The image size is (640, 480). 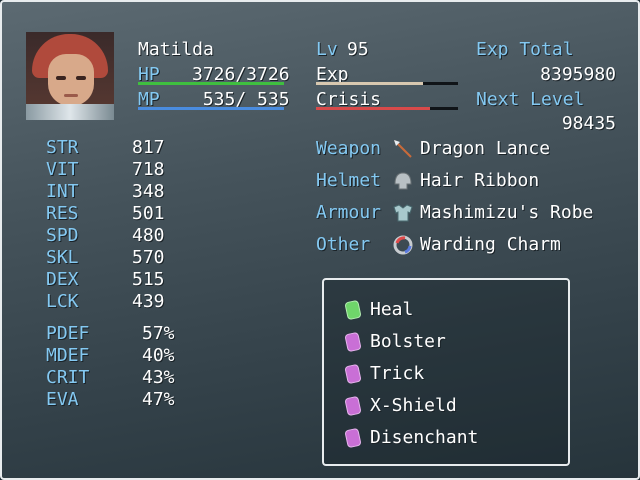 I want to click on crisis-bar, so click(x=387, y=108).